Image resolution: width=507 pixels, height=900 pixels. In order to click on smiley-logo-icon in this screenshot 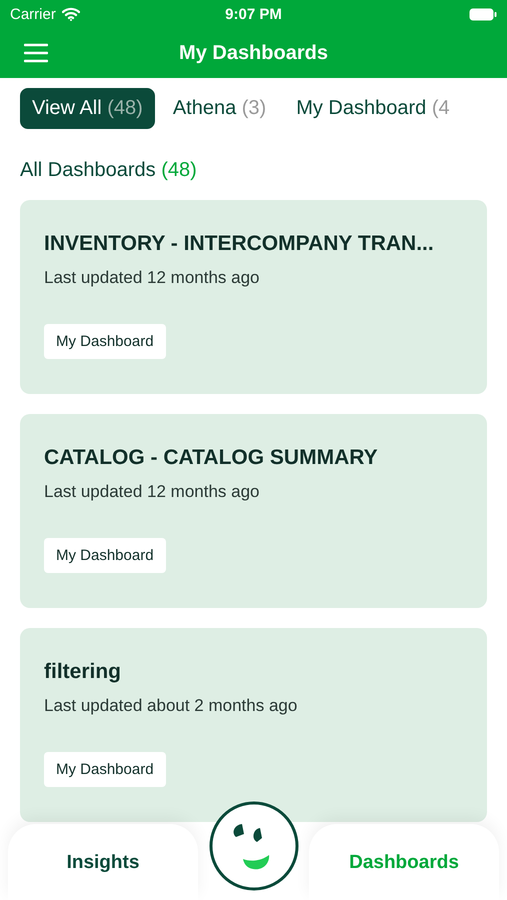, I will do `click(254, 846)`.